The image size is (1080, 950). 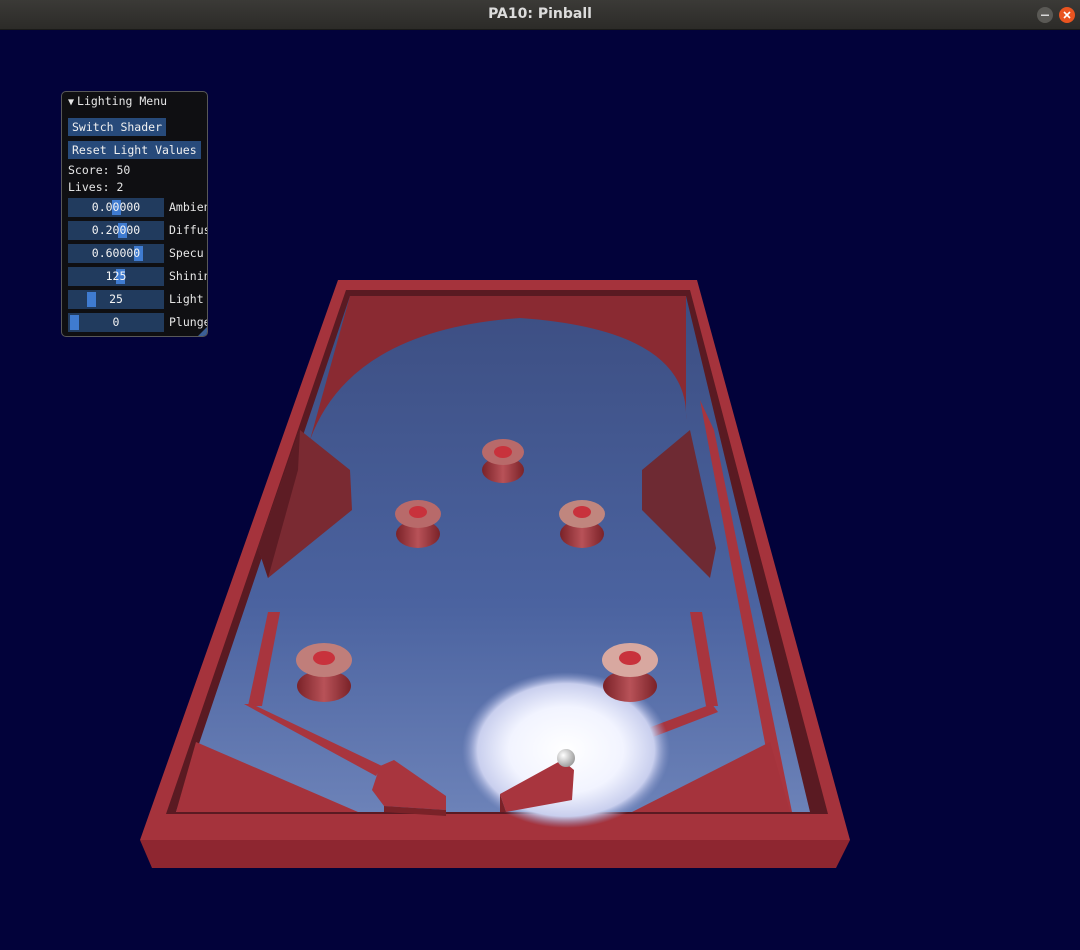 I want to click on lighting-menu-title: Lighting Menu, so click(x=122, y=101).